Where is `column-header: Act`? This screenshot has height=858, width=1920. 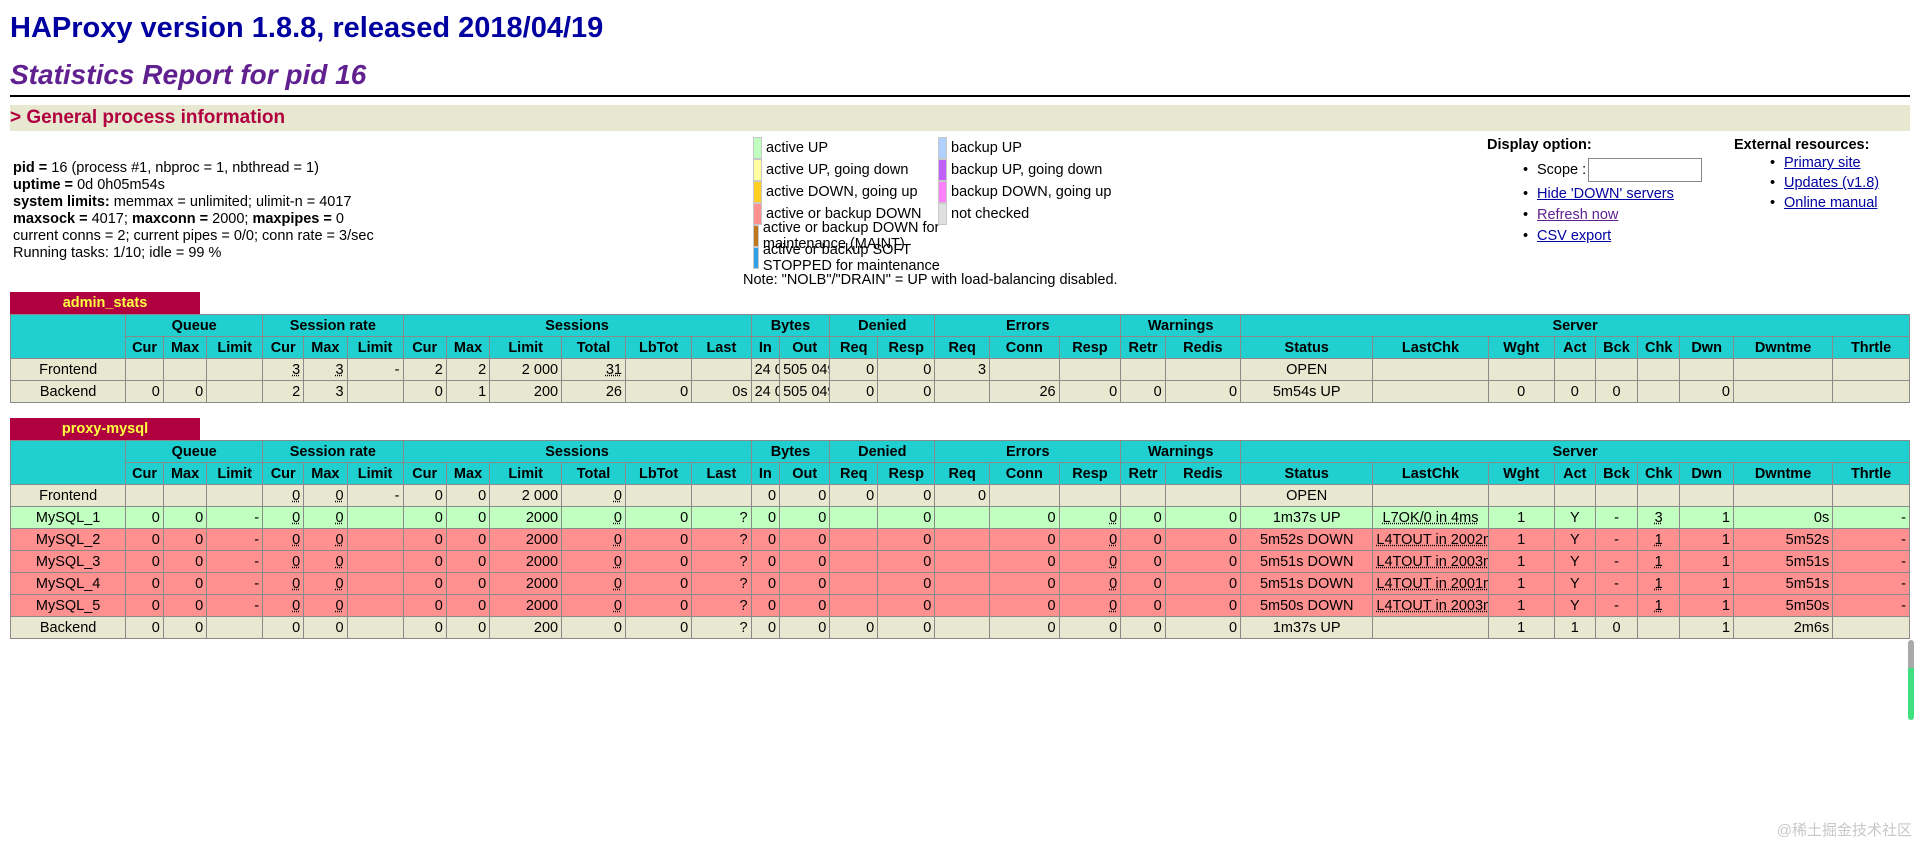
column-header: Act is located at coordinates (1574, 473).